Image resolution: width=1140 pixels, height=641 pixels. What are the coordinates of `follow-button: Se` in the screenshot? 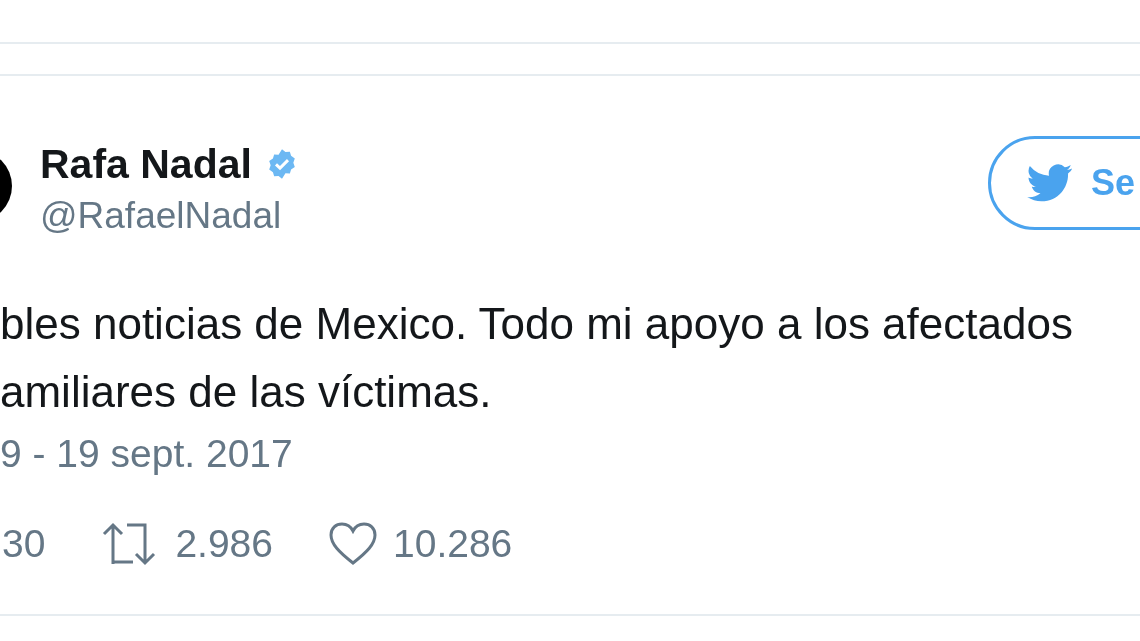 It's located at (1064, 183).